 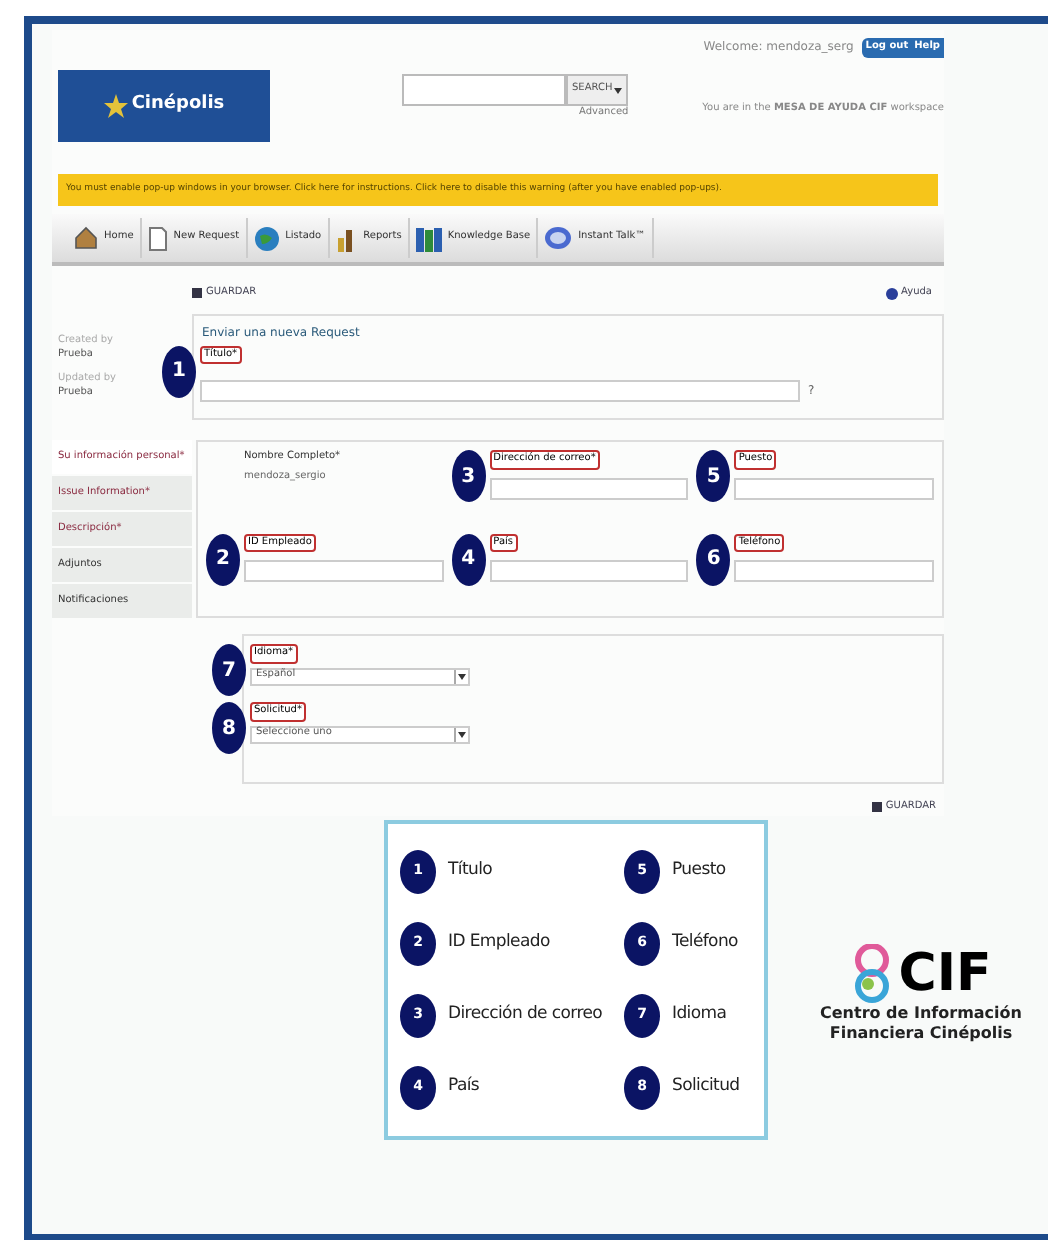 I want to click on callout-marker: 5, so click(x=713, y=476).